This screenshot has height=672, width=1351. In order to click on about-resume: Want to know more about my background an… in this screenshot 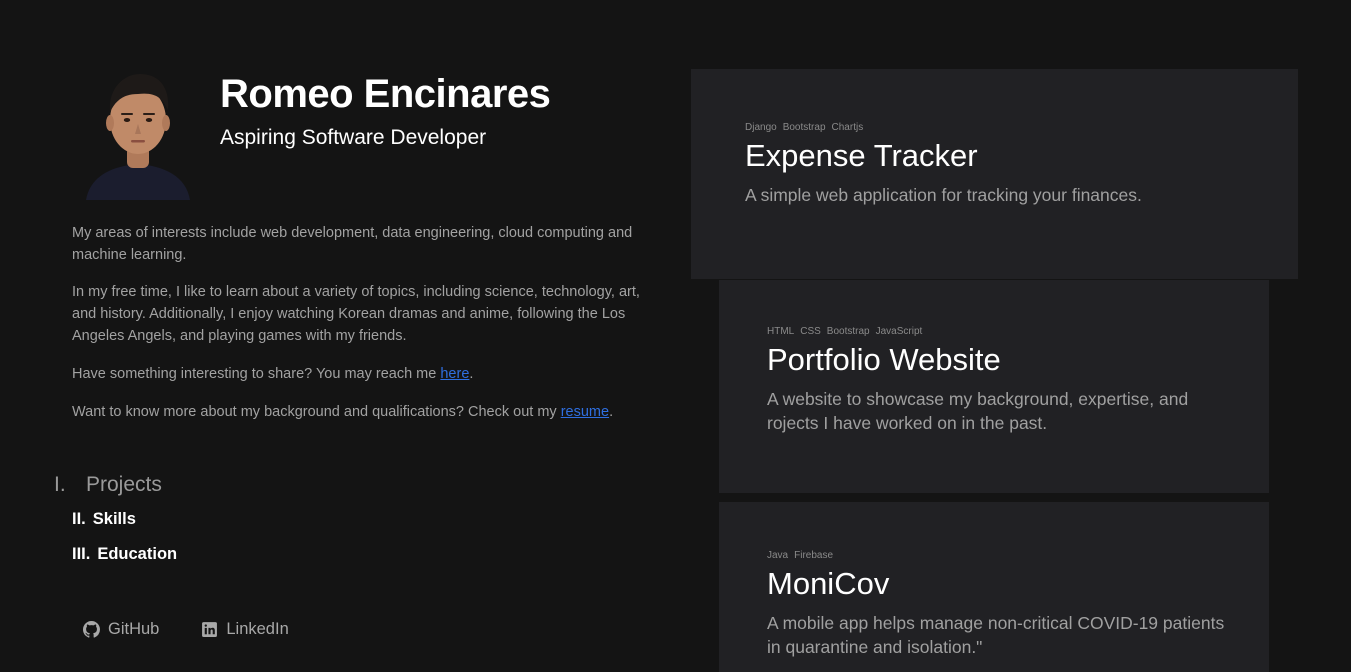, I will do `click(362, 412)`.